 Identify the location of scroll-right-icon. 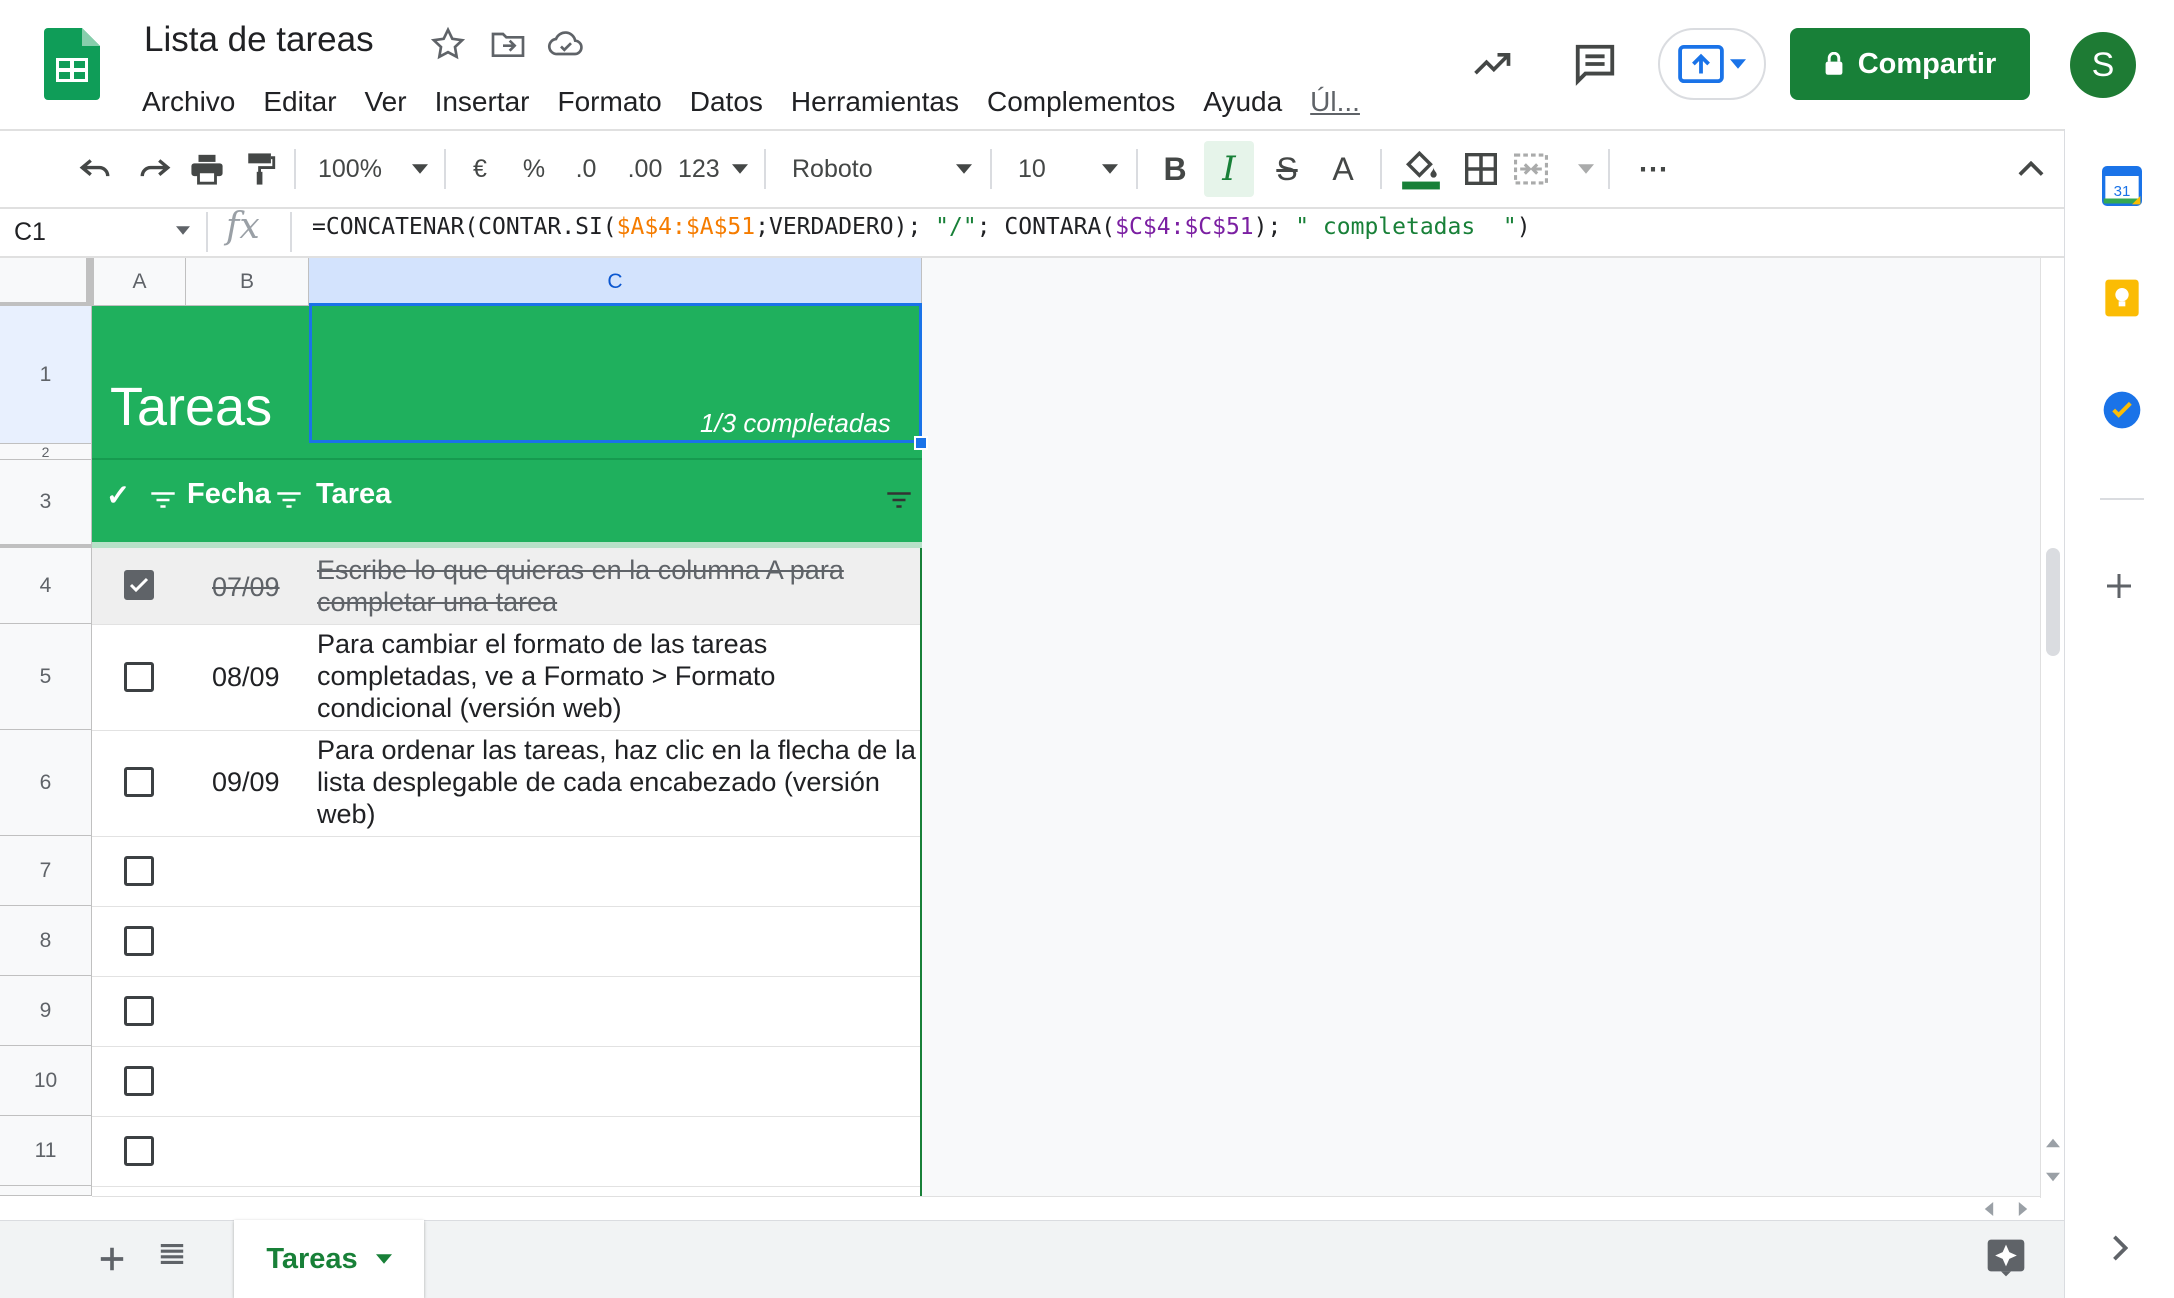
(2023, 1209).